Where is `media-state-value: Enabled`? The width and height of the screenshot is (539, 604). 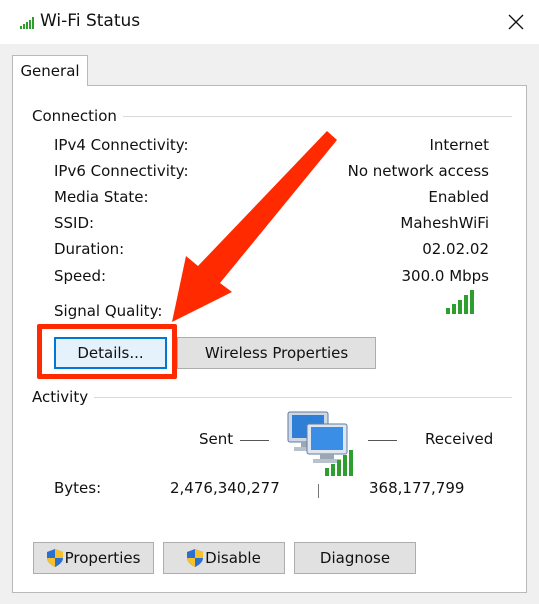
media-state-value: Enabled is located at coordinates (458, 197).